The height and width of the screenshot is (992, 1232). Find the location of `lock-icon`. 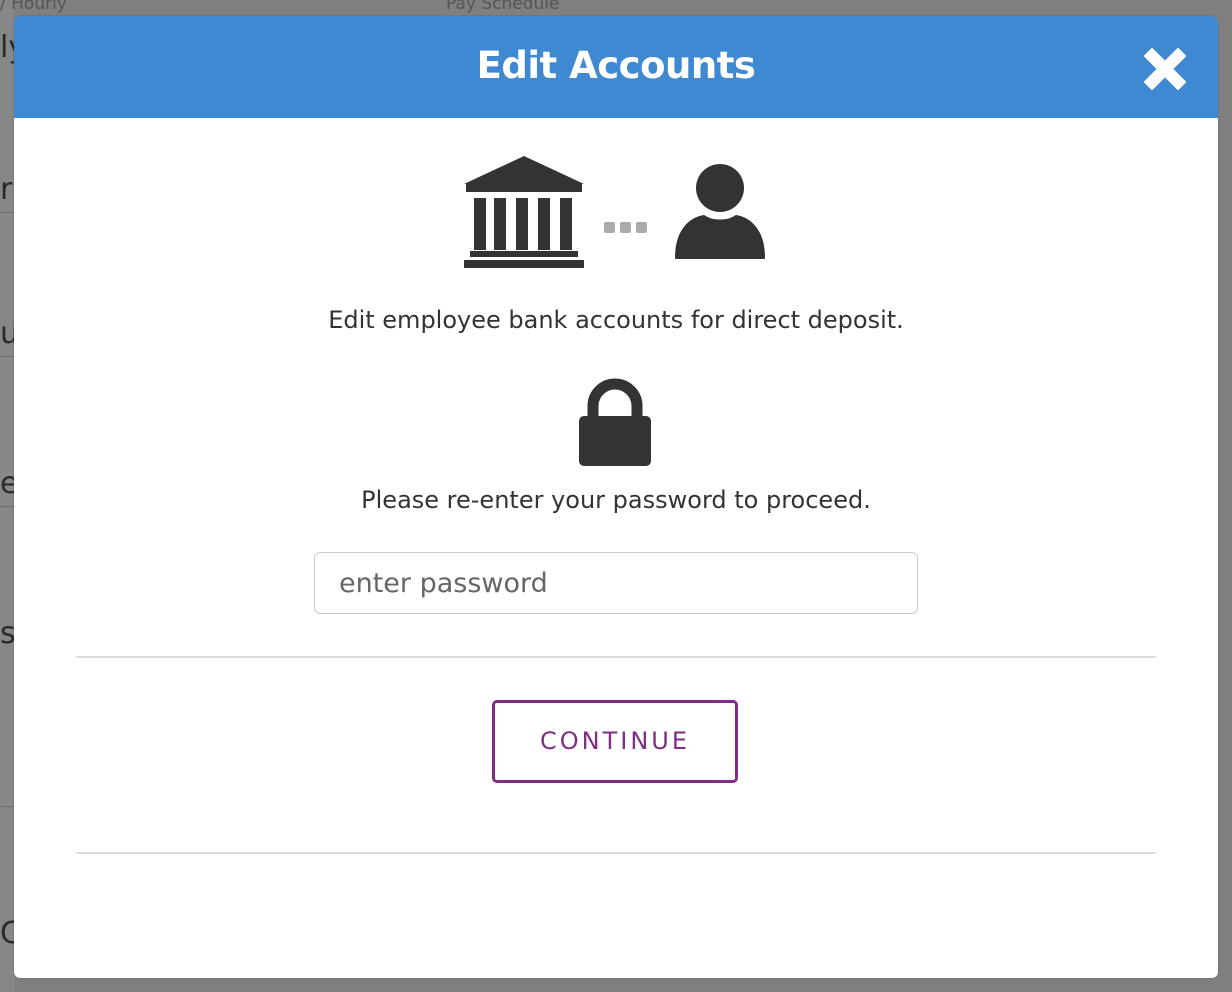

lock-icon is located at coordinates (615, 422).